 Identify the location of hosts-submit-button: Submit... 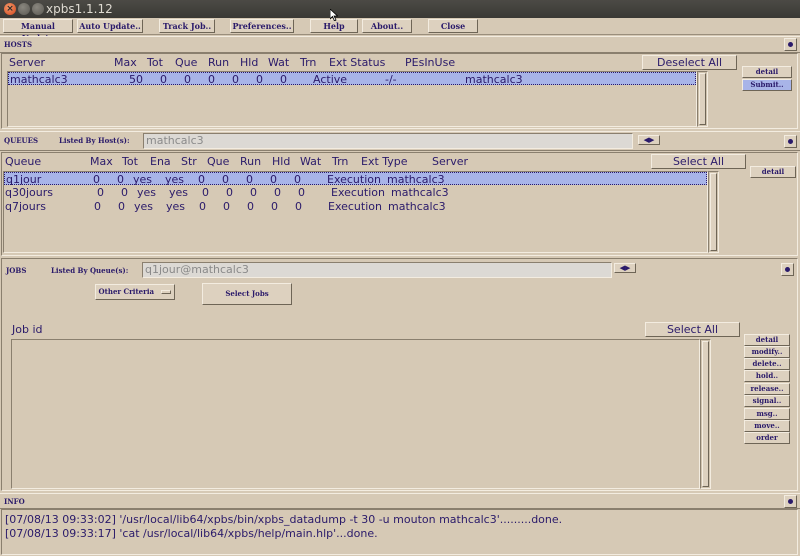
(767, 85).